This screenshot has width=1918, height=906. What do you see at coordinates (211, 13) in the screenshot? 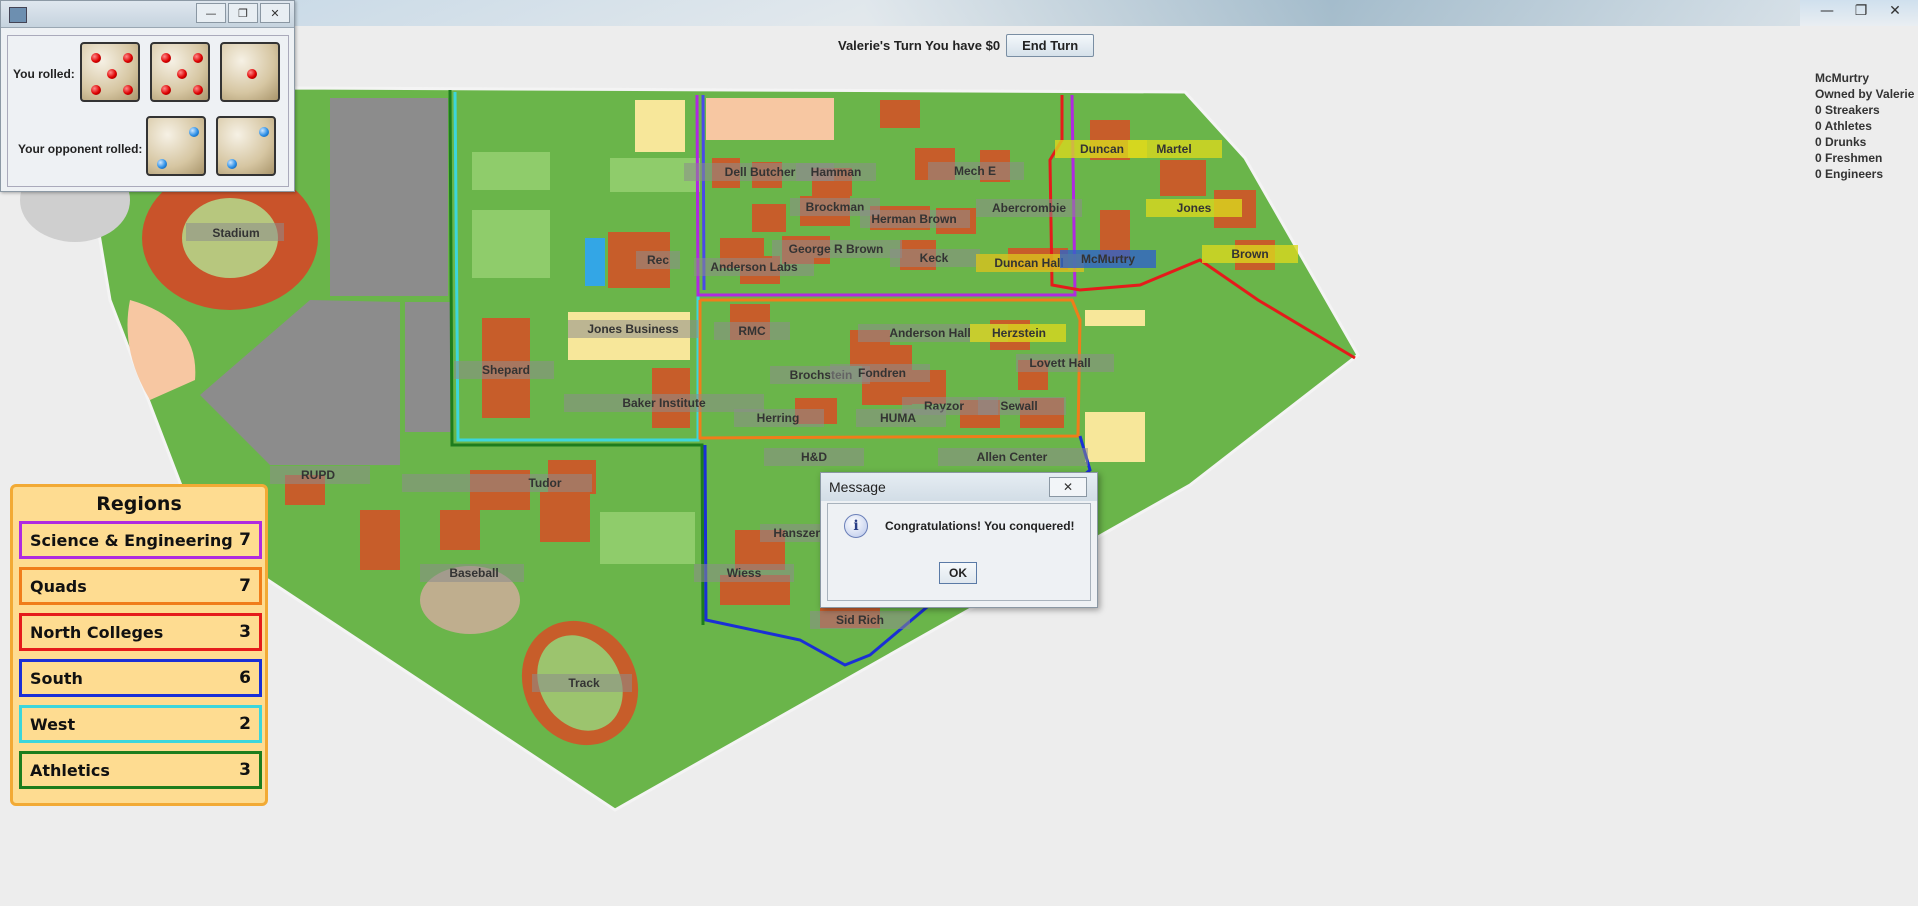
I see `dice-minimize-button: —` at bounding box center [211, 13].